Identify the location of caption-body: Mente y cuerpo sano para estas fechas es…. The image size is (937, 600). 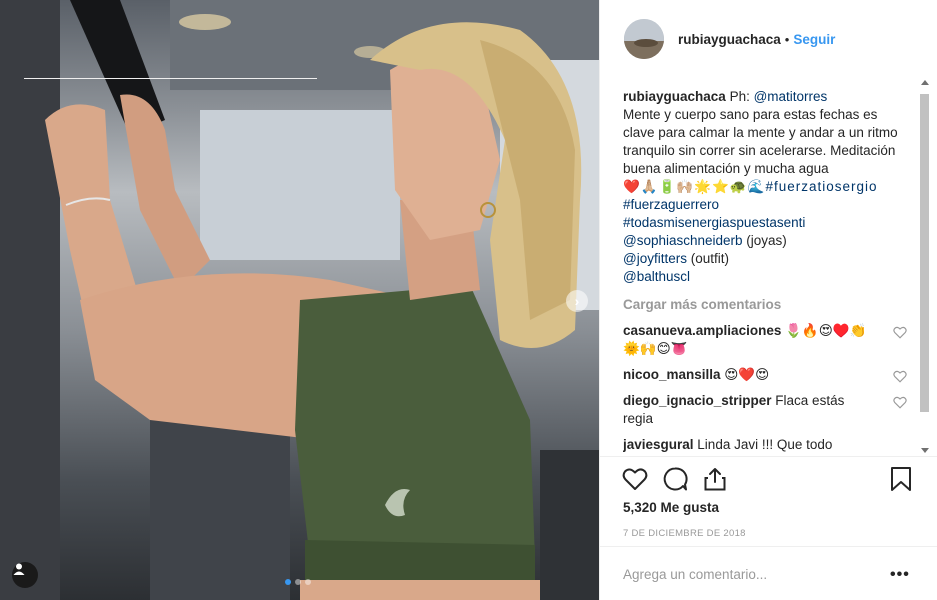
(760, 141).